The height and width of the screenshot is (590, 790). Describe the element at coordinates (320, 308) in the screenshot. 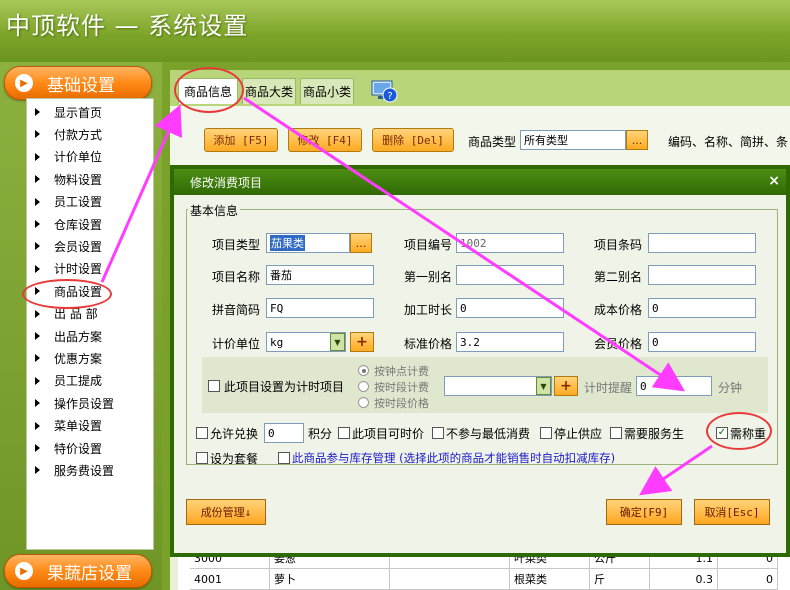

I see `pinyin-input: FQ` at that location.